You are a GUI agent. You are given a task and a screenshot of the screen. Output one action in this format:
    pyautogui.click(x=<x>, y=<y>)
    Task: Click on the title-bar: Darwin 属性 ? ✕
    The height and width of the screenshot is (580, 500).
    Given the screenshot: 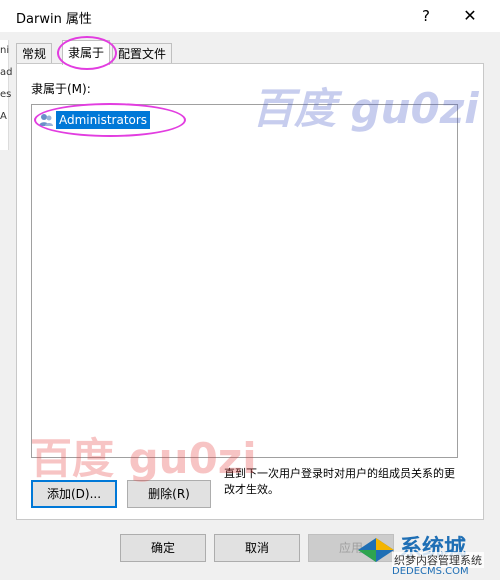 What is the action you would take?
    pyautogui.click(x=250, y=16)
    